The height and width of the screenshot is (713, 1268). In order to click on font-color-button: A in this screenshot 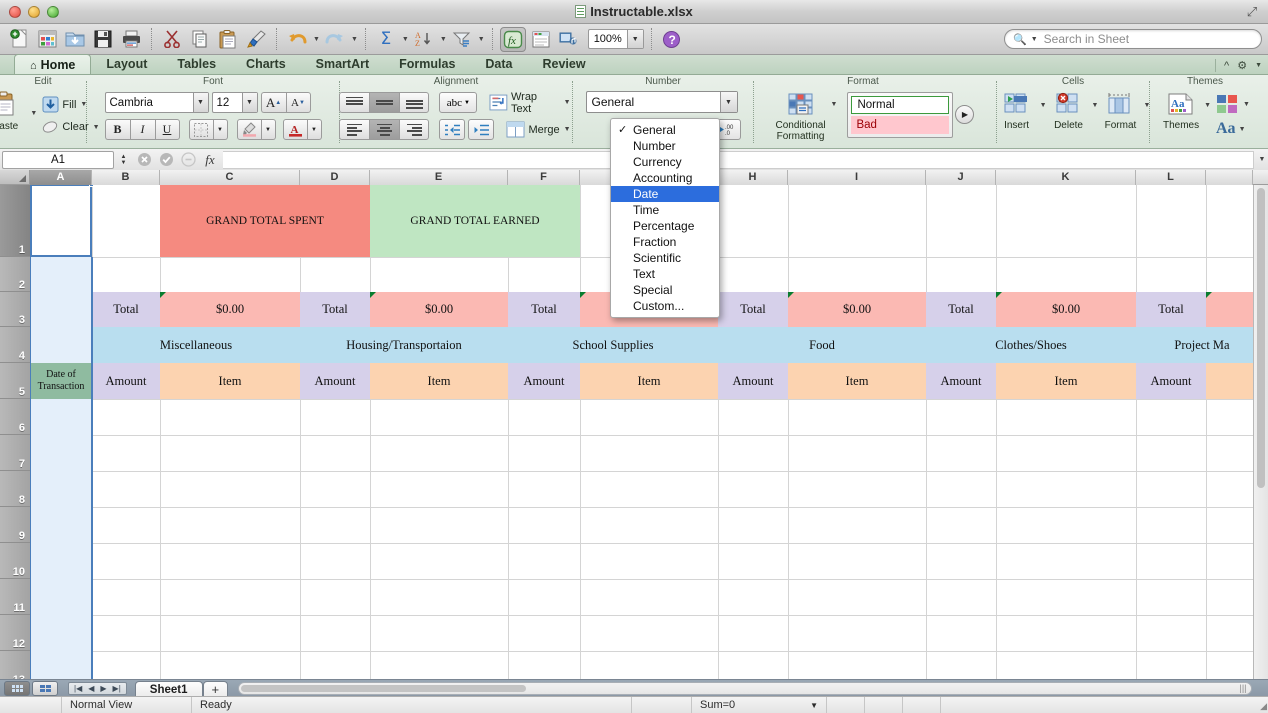, I will do `click(295, 129)`.